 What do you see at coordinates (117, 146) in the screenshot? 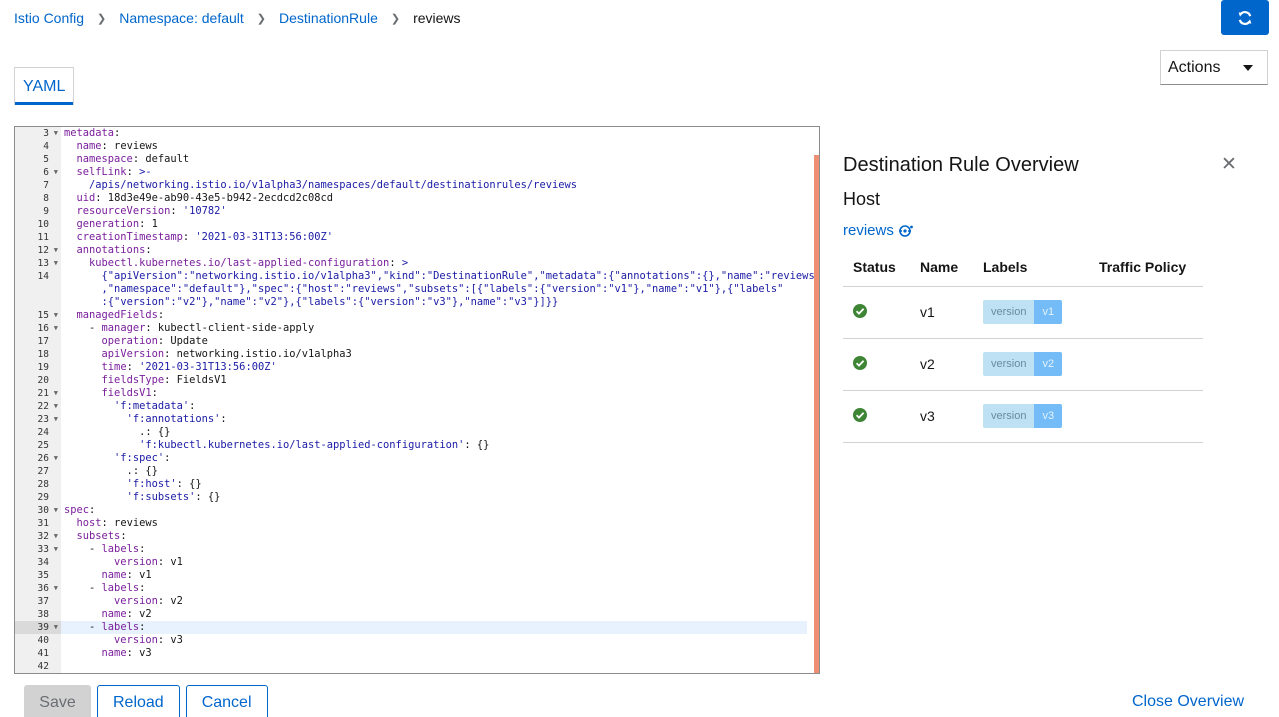
I see `code-text: name: reviews` at bounding box center [117, 146].